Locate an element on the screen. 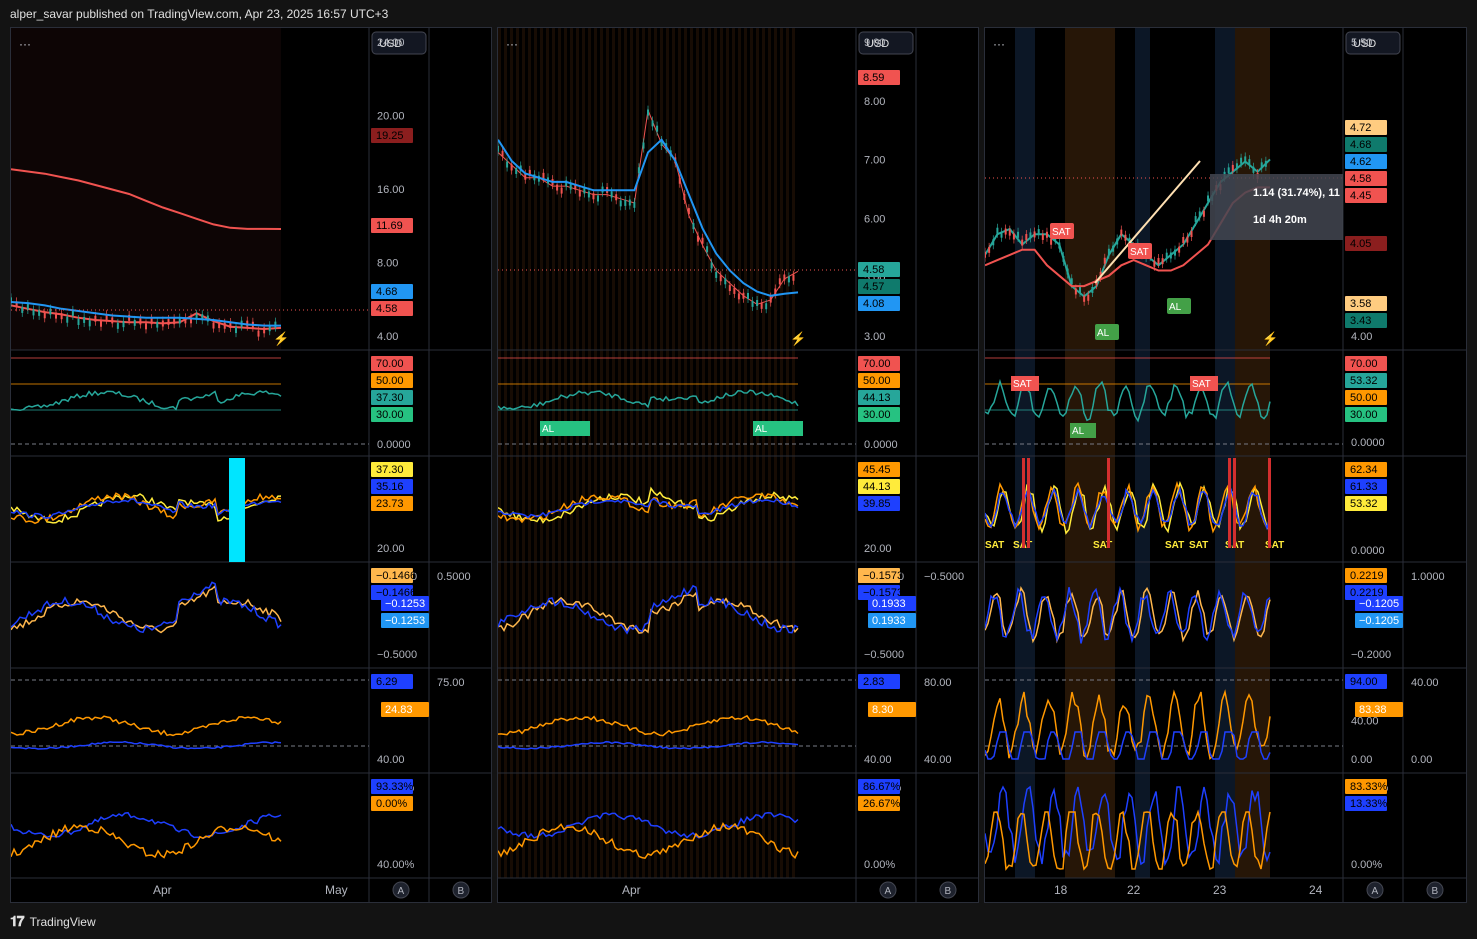  price-badge: 39.85 is located at coordinates (879, 503).